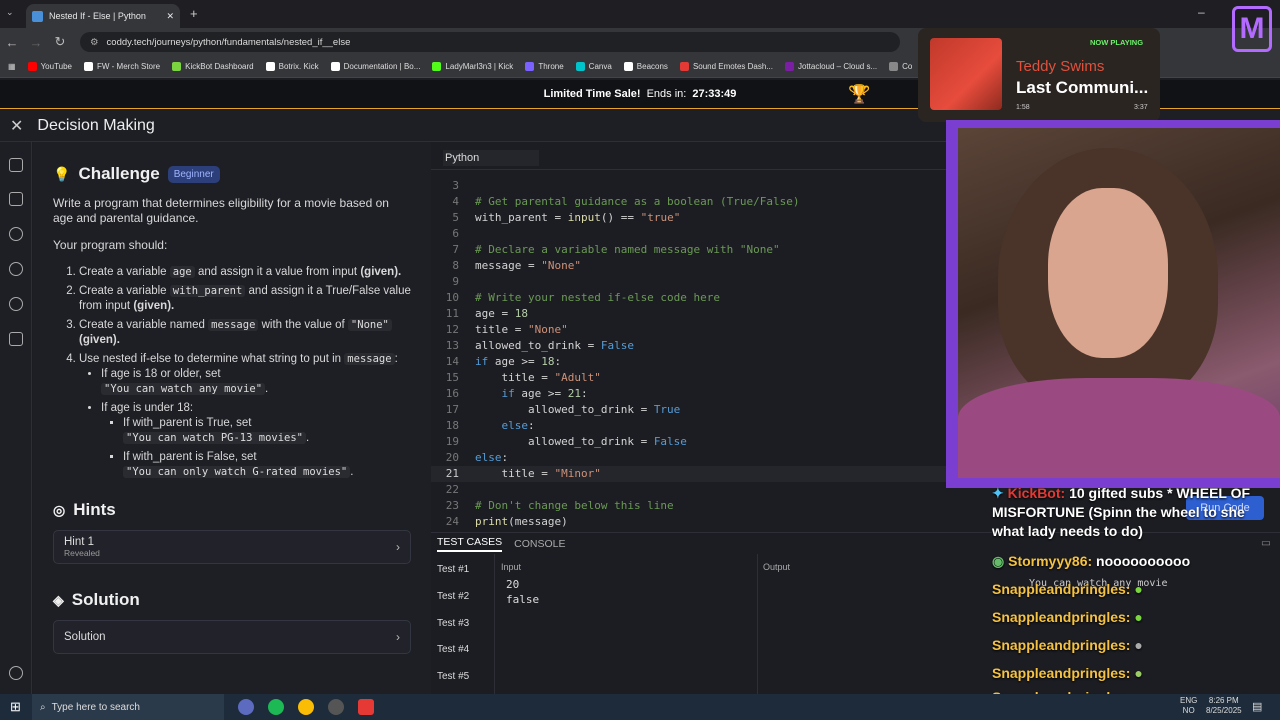 This screenshot has width=1280, height=720. Describe the element at coordinates (516, 393) in the screenshot. I see `code-line: 16 if age >= 21:` at that location.